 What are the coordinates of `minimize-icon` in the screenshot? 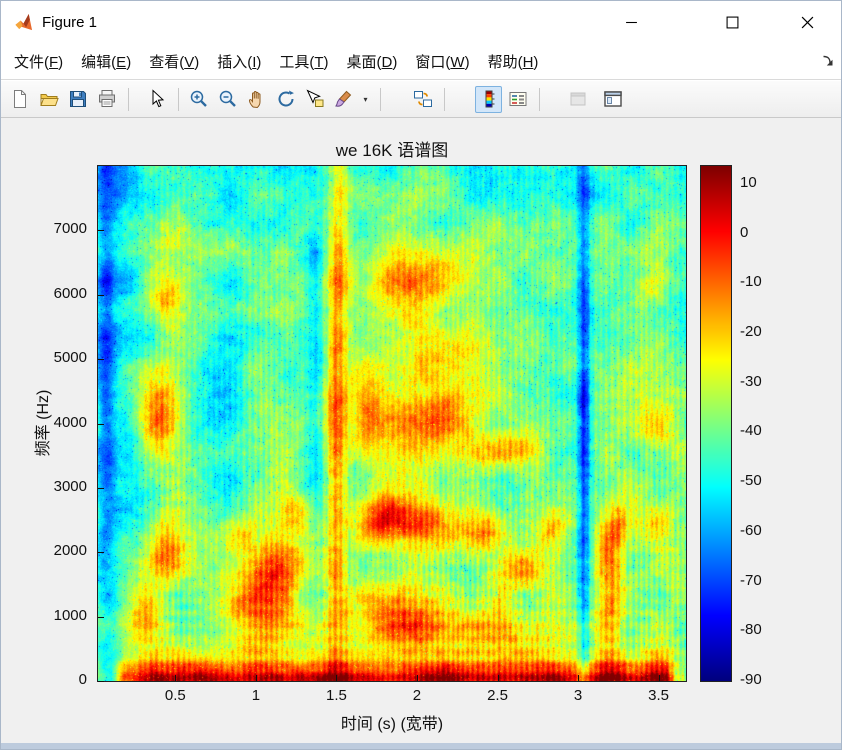 It's located at (631, 22).